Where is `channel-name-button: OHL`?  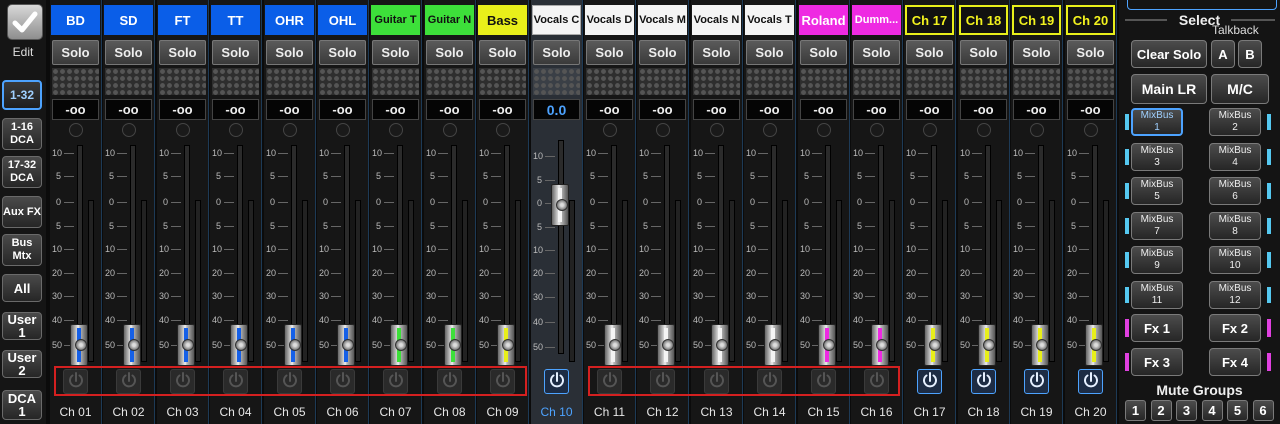
channel-name-button: OHL is located at coordinates (342, 20).